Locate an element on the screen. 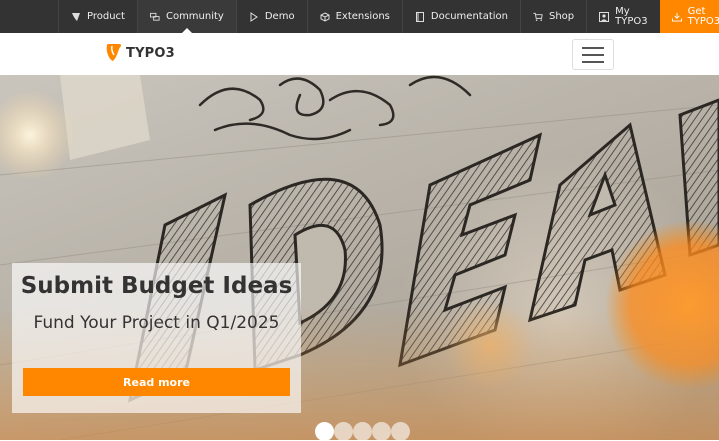  topnav-item-demo: Demo is located at coordinates (271, 16).